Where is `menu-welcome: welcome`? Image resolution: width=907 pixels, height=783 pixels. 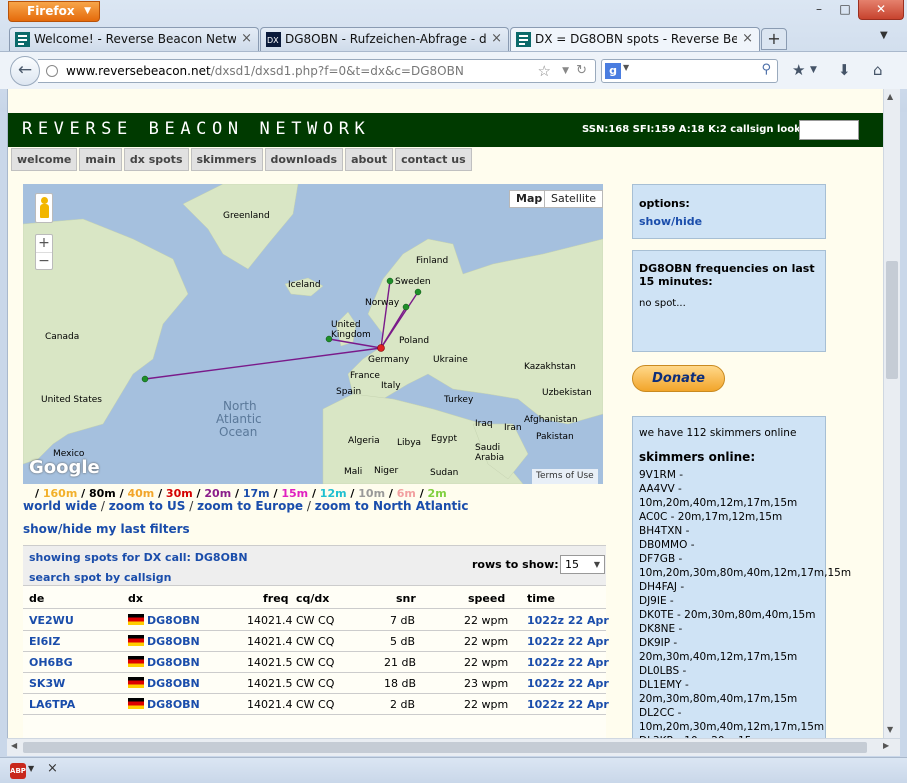 menu-welcome: welcome is located at coordinates (44, 159).